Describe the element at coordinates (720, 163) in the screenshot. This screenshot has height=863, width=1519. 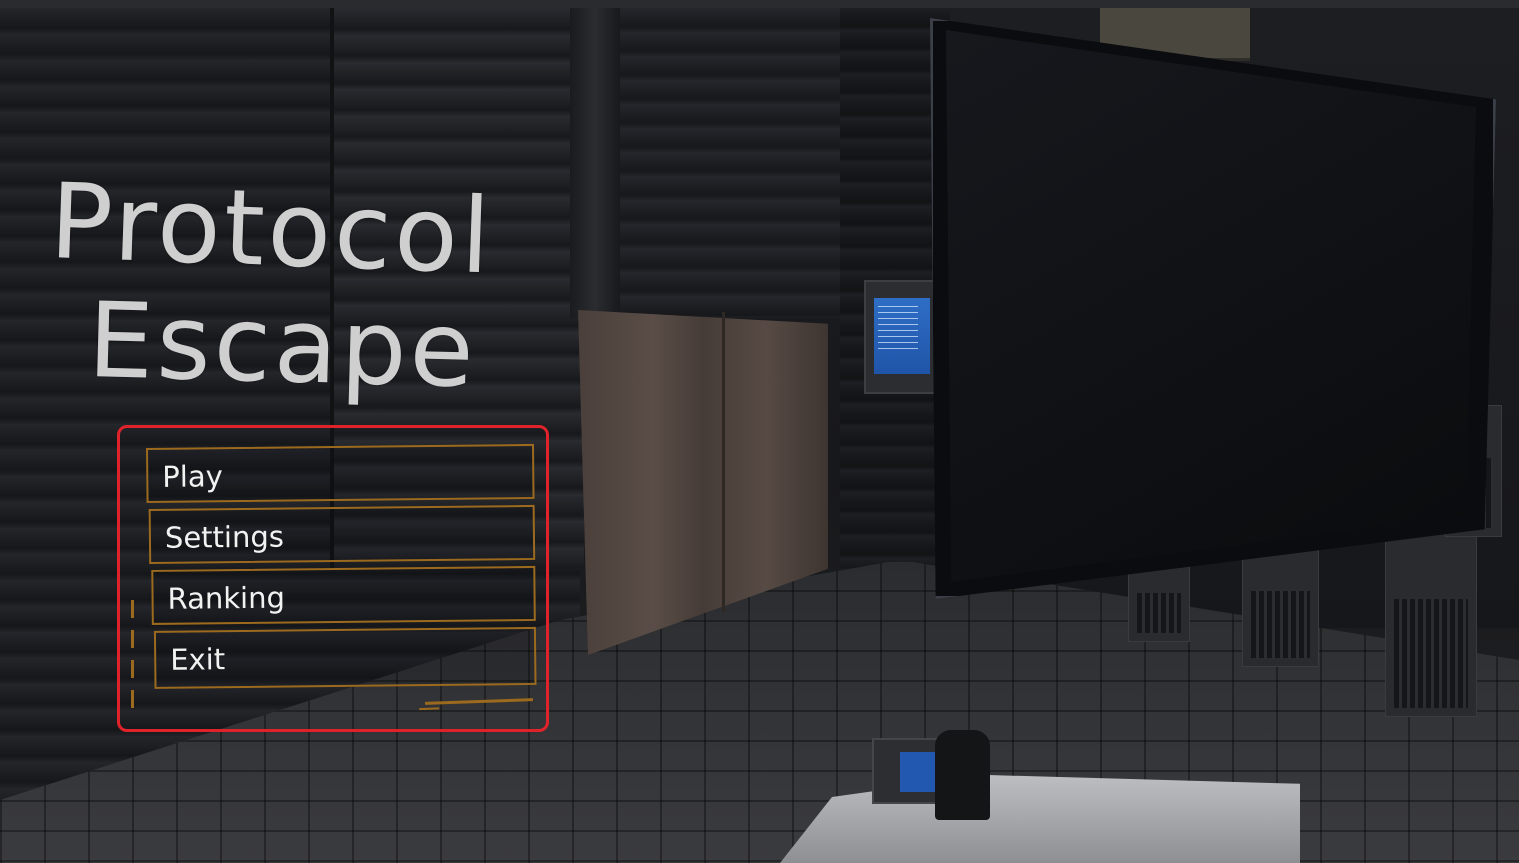
I see `ribbed-wall-middle` at that location.